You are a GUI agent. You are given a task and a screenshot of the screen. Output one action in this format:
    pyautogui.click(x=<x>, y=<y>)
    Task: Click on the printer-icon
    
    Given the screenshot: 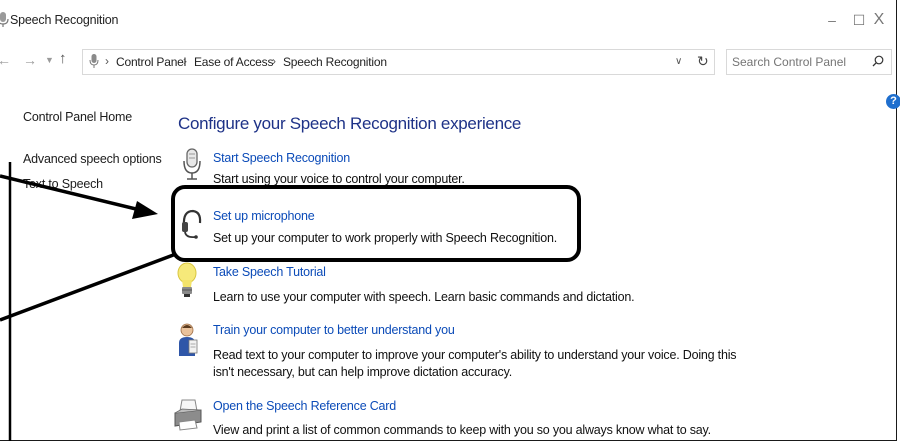 What is the action you would take?
    pyautogui.click(x=188, y=415)
    